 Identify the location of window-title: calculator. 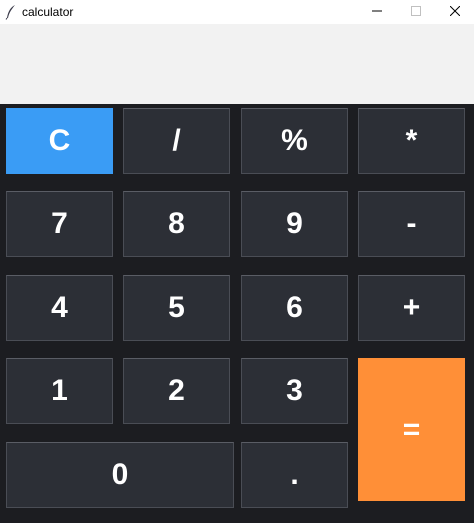
(48, 12).